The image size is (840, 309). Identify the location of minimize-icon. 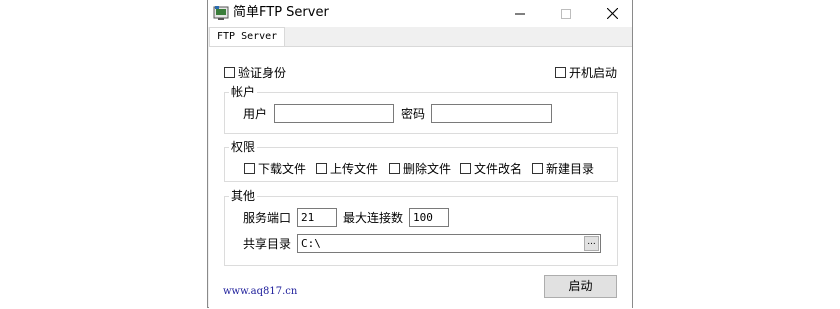
(520, 13).